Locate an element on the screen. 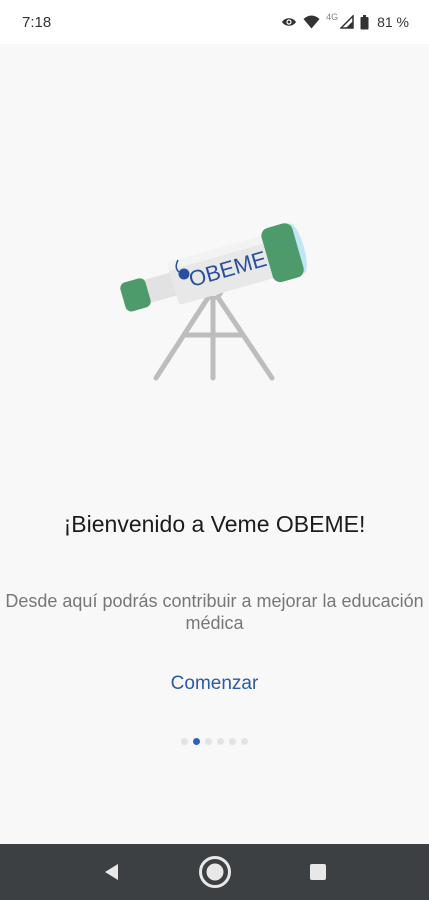 Image resolution: width=429 pixels, height=900 pixels. home-button is located at coordinates (215, 872).